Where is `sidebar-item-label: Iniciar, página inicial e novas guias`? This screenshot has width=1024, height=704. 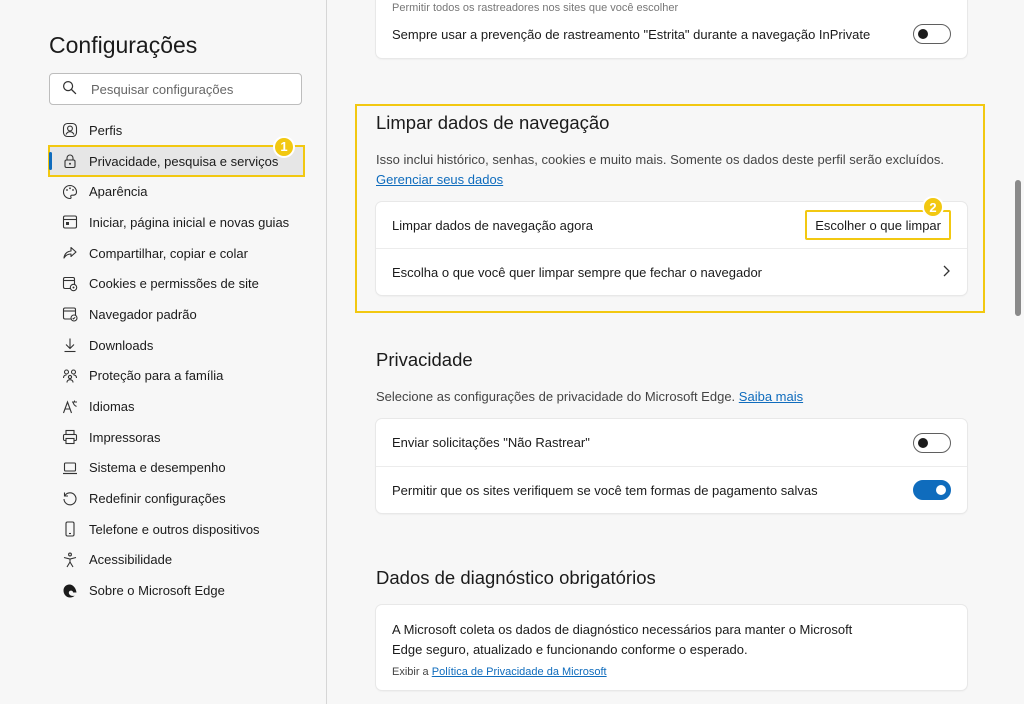 sidebar-item-label: Iniciar, página inicial e novas guias is located at coordinates (189, 222).